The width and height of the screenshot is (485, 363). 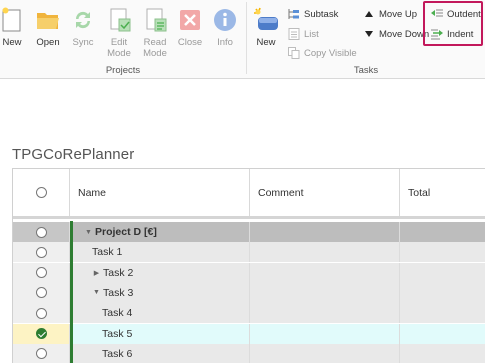 I want to click on copy-visible-label: Copy Visible, so click(x=330, y=53).